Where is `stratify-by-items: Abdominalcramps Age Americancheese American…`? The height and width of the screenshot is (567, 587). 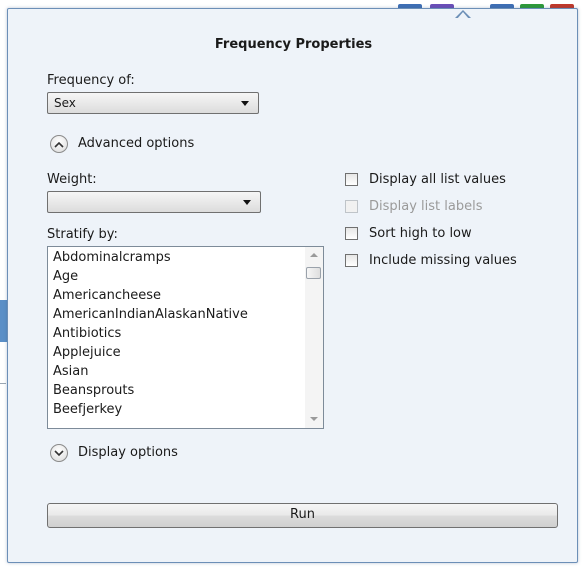
stratify-by-items: Abdominalcramps Age Americancheese American… is located at coordinates (176, 333).